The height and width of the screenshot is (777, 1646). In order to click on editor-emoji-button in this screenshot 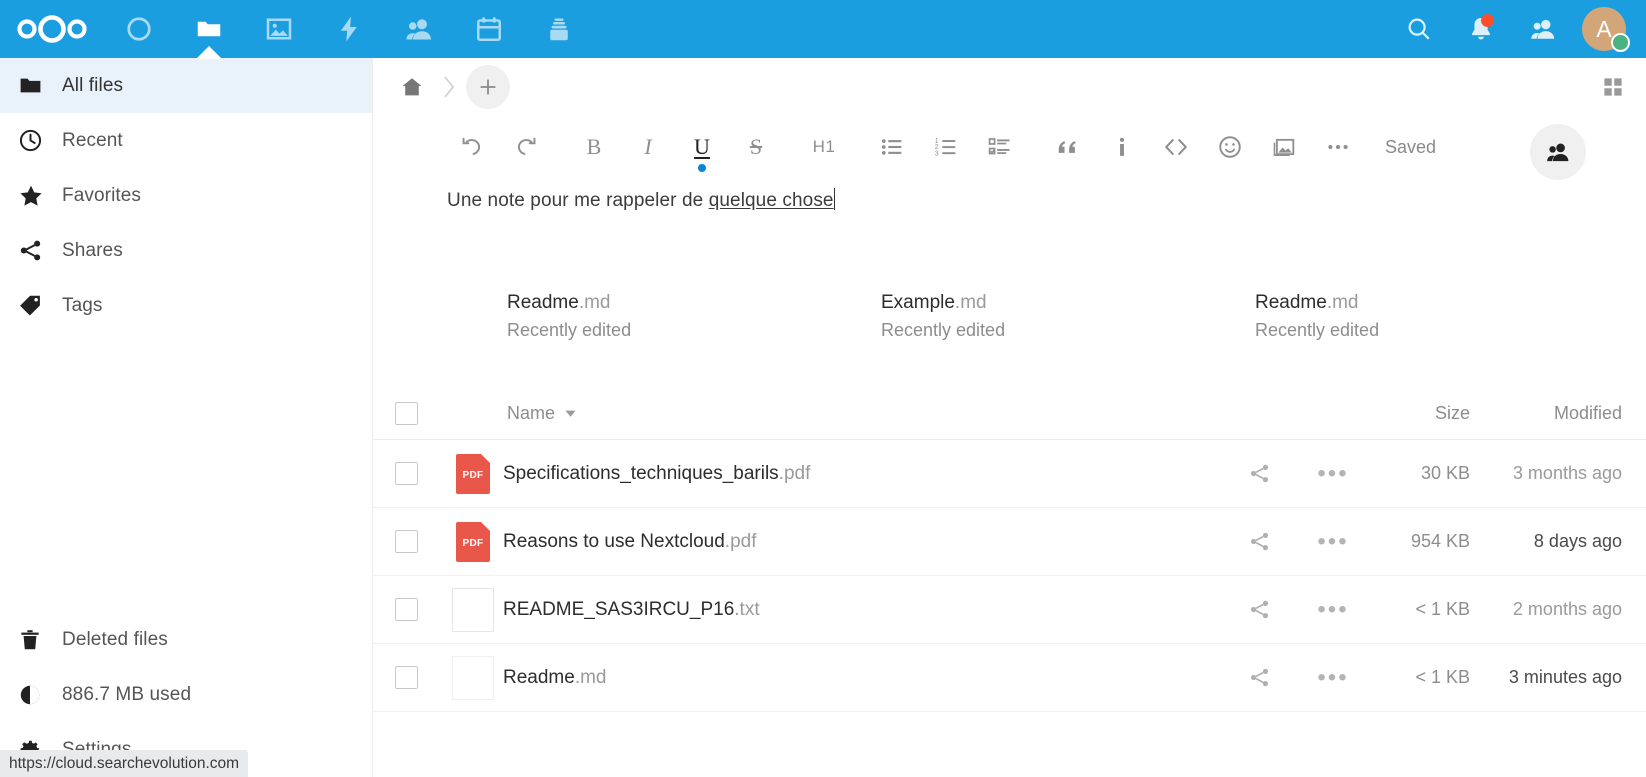, I will do `click(1230, 147)`.